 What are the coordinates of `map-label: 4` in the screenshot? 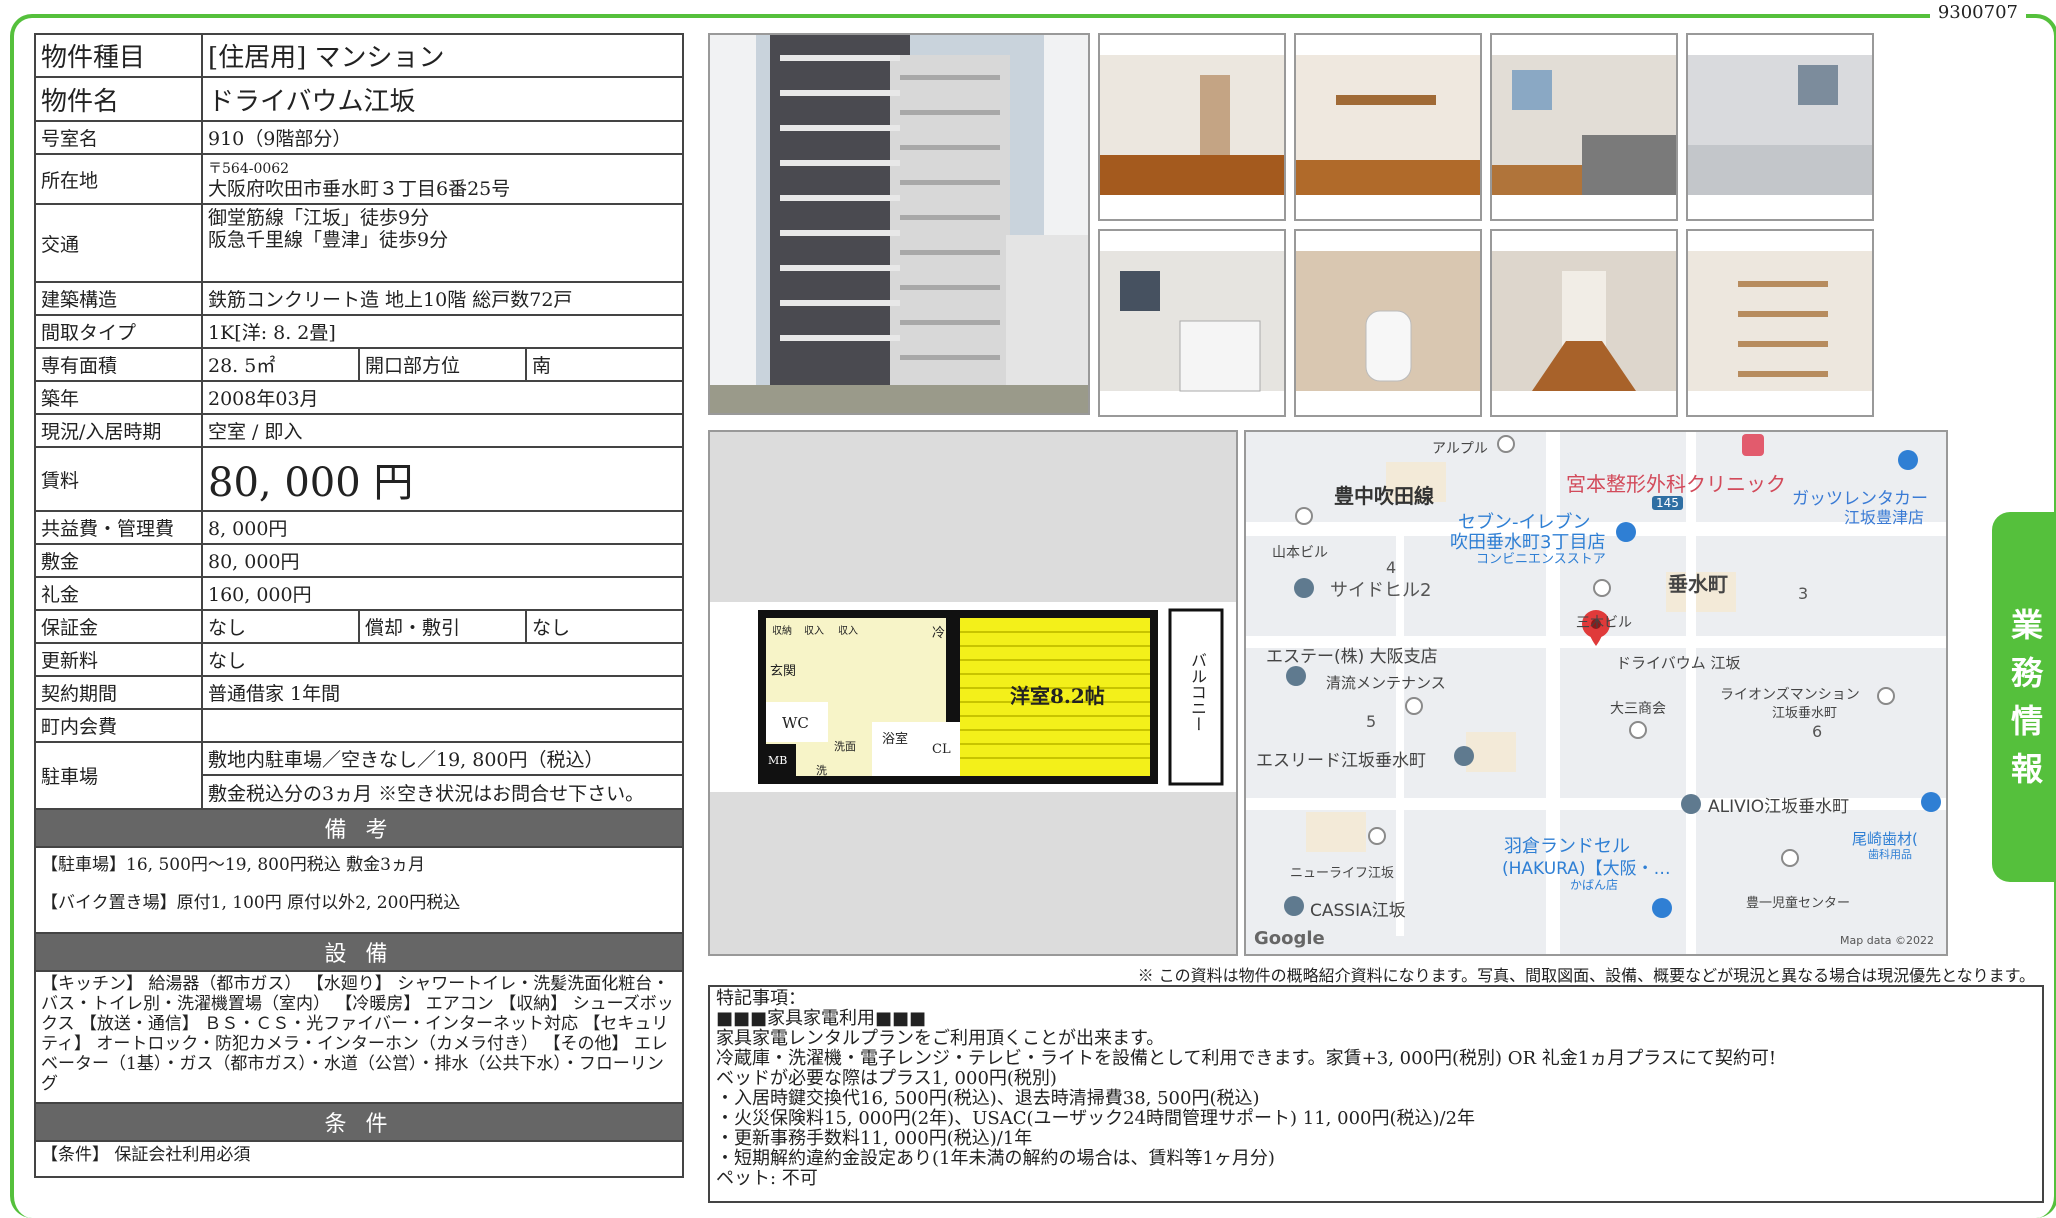 It's located at (1391, 567).